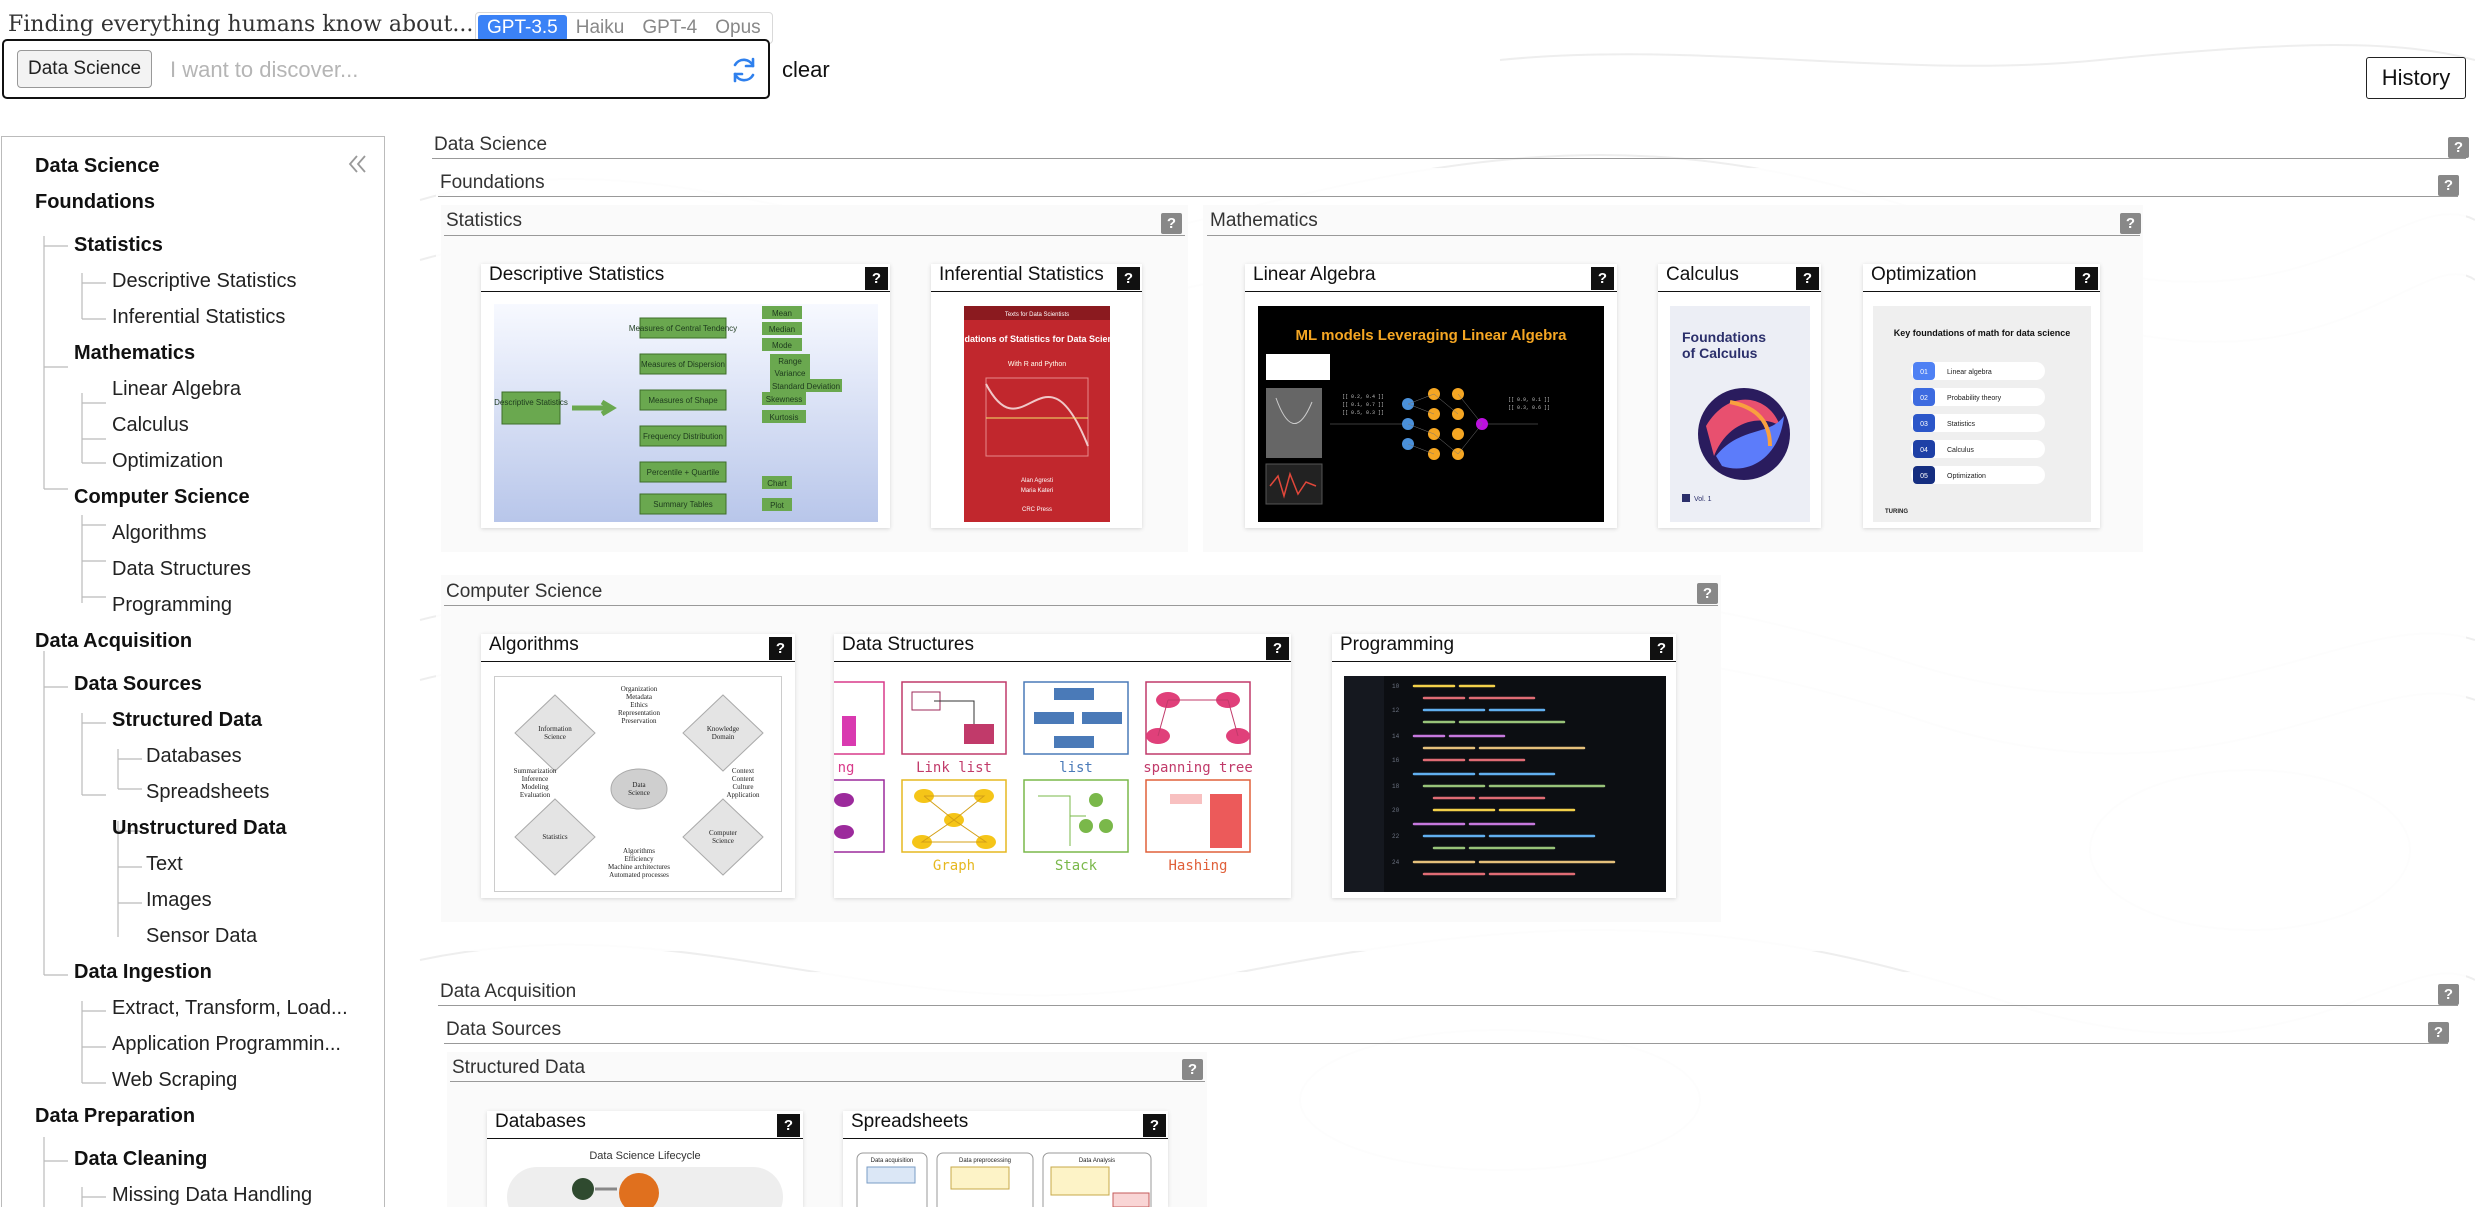 The image size is (2475, 1207). Describe the element at coordinates (140, 1159) in the screenshot. I see `tree-node-data-cleaning: Data Cleaning` at that location.